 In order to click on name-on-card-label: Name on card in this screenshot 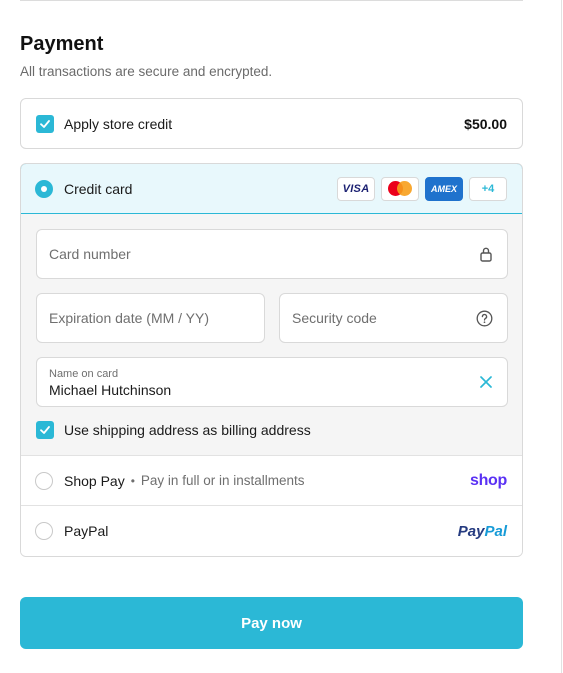, I will do `click(84, 373)`.